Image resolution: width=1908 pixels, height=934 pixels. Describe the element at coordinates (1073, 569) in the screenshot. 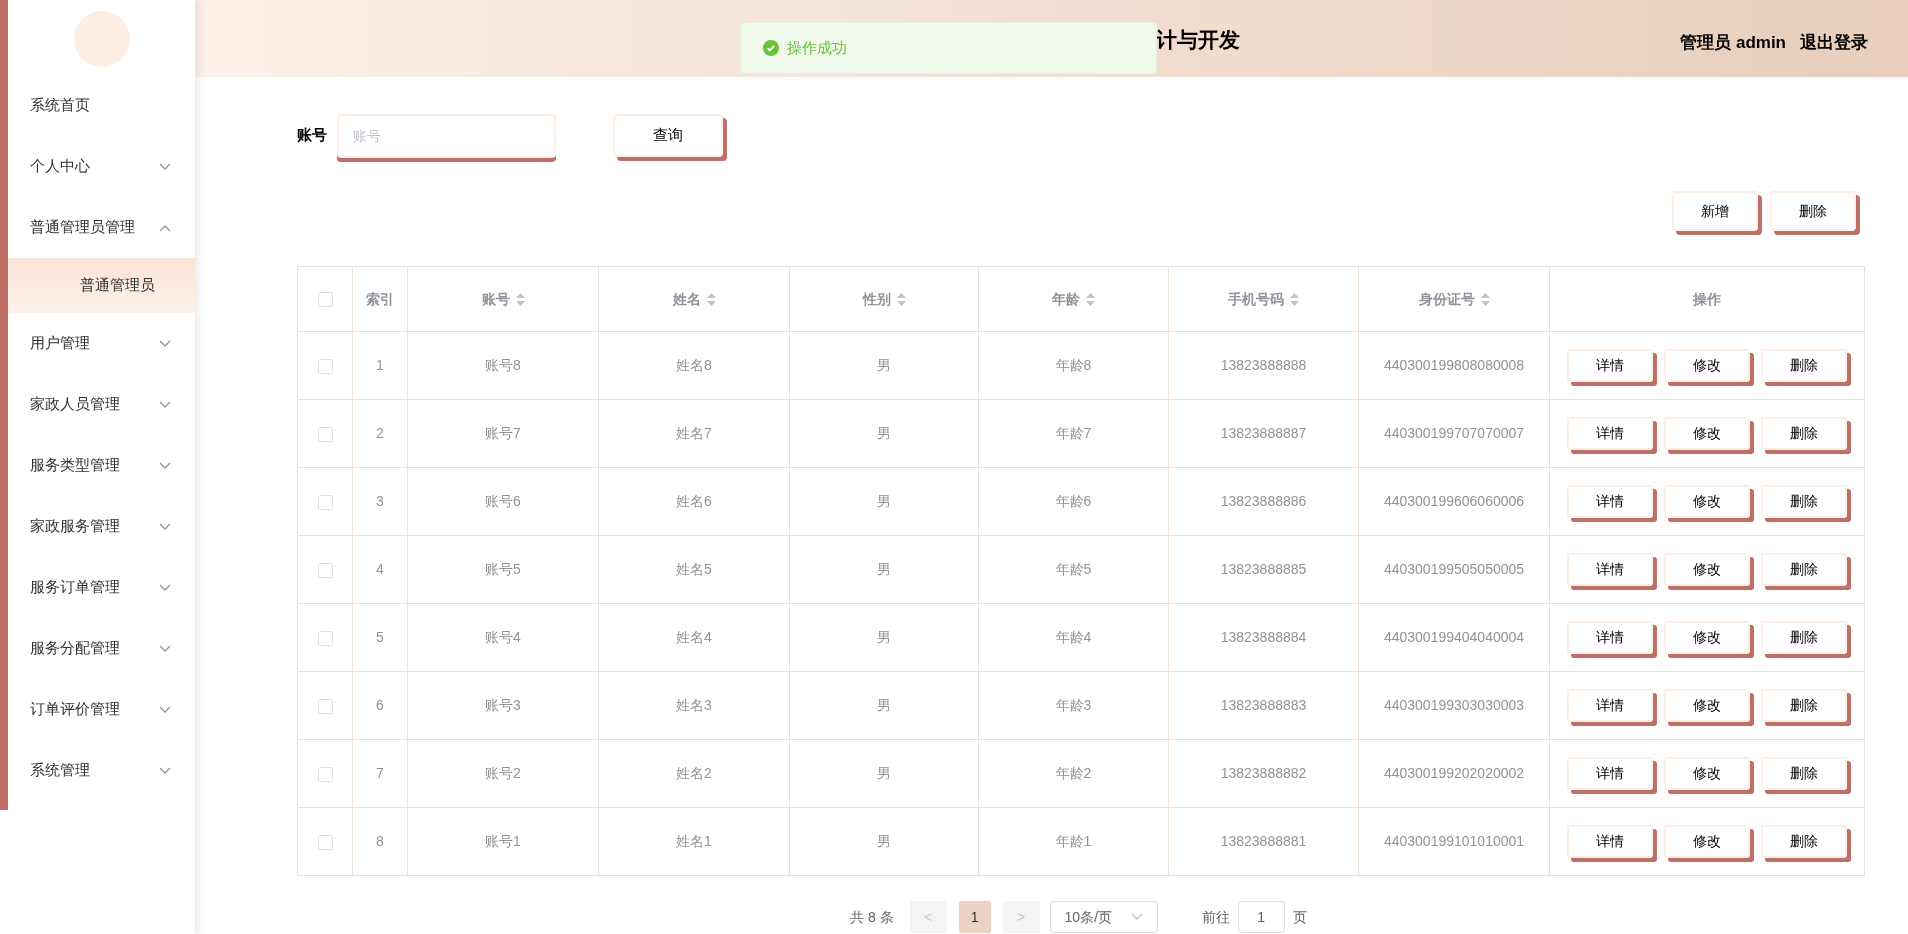

I see `table-cell: 年龄5` at that location.